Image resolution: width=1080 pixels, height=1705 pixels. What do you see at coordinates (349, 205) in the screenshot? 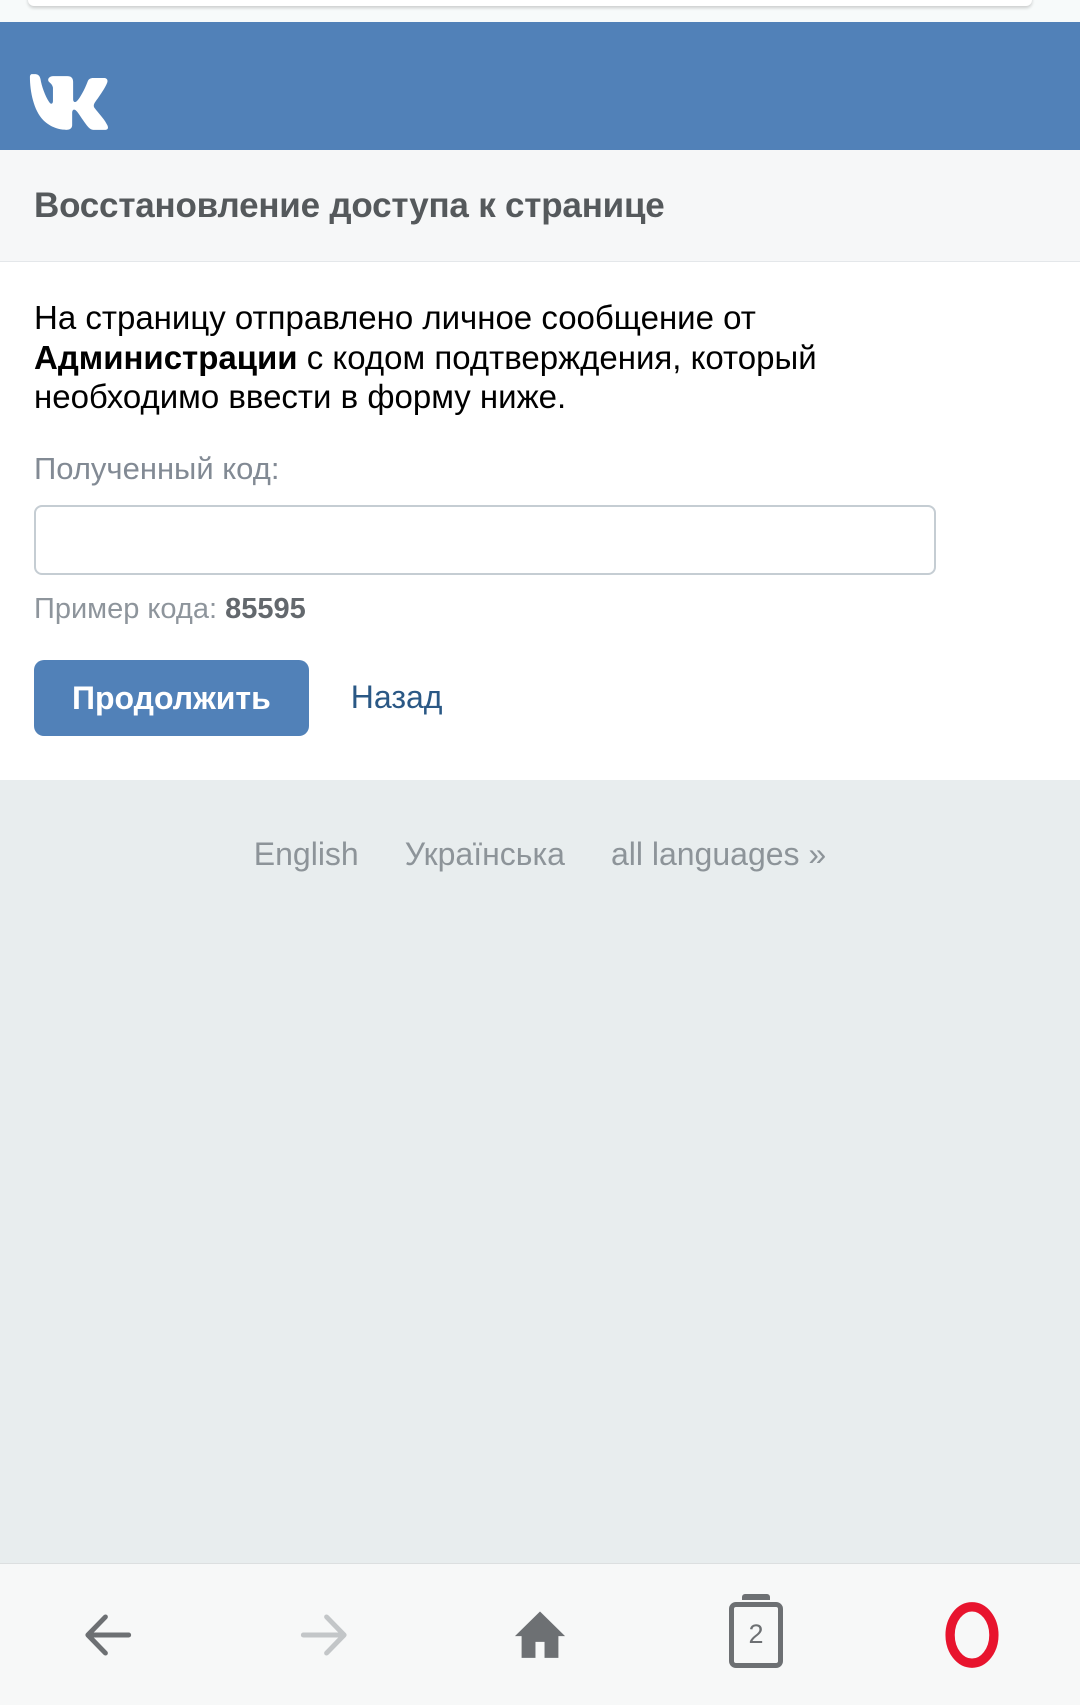
I see `page-title: Восстановление доступа к странице` at bounding box center [349, 205].